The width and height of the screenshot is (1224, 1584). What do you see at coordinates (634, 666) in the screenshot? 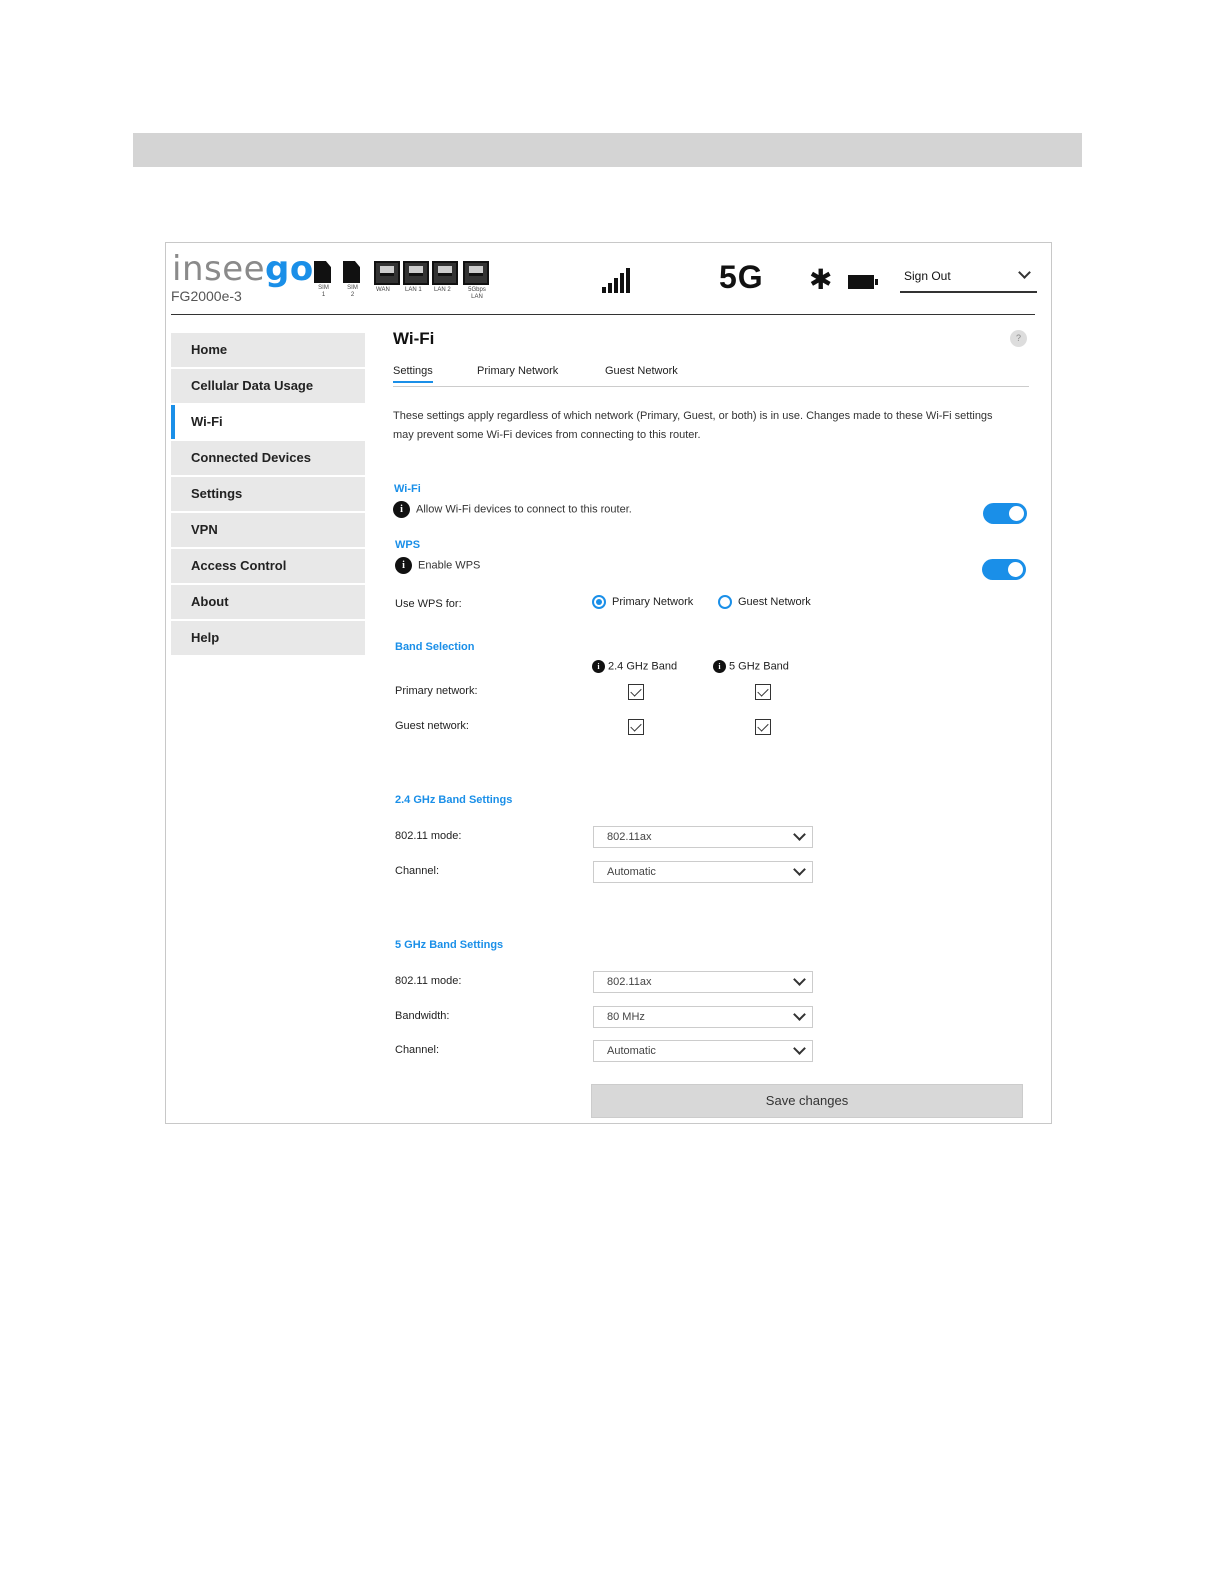
I see `band-24-header: i 2.4 GHz Band` at bounding box center [634, 666].